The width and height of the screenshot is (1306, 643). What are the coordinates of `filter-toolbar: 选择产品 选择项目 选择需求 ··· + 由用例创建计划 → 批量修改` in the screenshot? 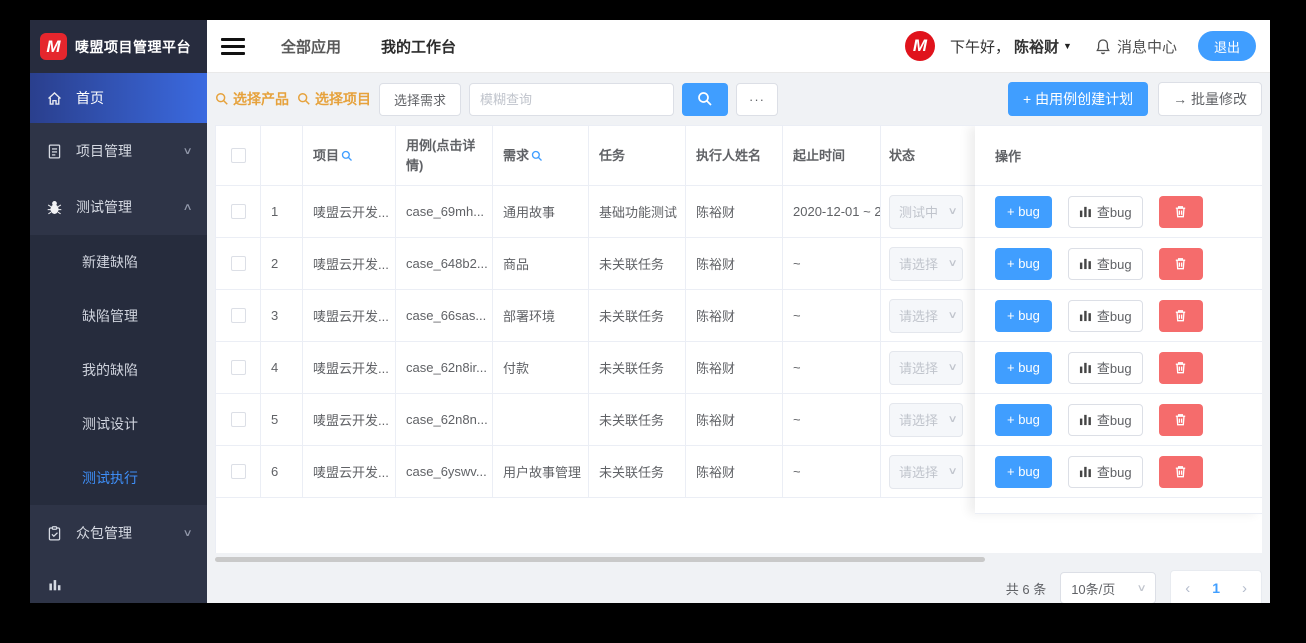 It's located at (738, 99).